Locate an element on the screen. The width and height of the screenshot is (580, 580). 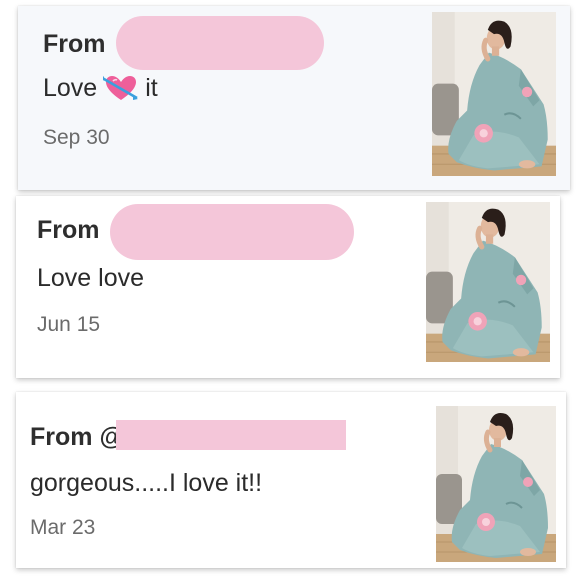
comment-text: Love it is located at coordinates (100, 88).